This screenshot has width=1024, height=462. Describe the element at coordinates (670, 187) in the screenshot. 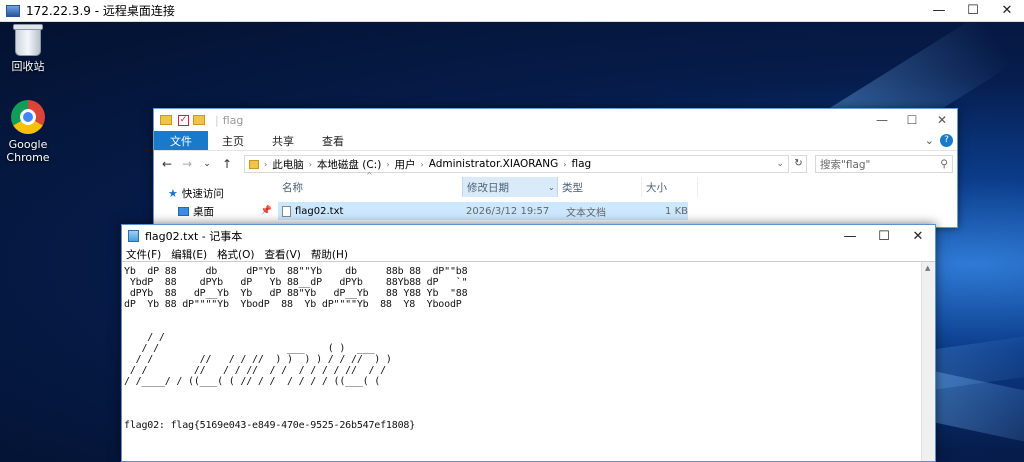

I see `column-size: 大小` at that location.